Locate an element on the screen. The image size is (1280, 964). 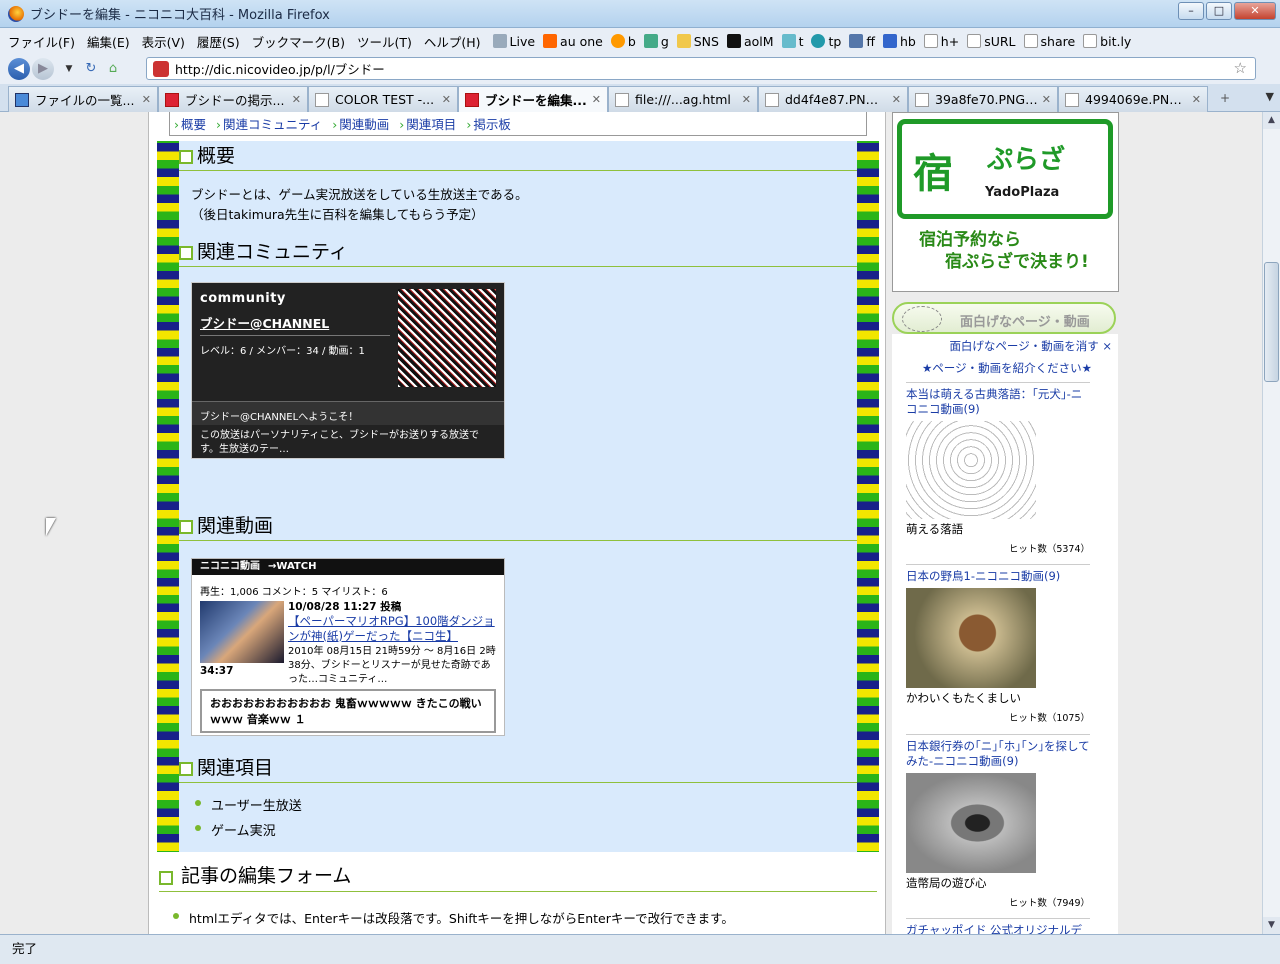
minimize-button: – is located at coordinates (1191, 11).